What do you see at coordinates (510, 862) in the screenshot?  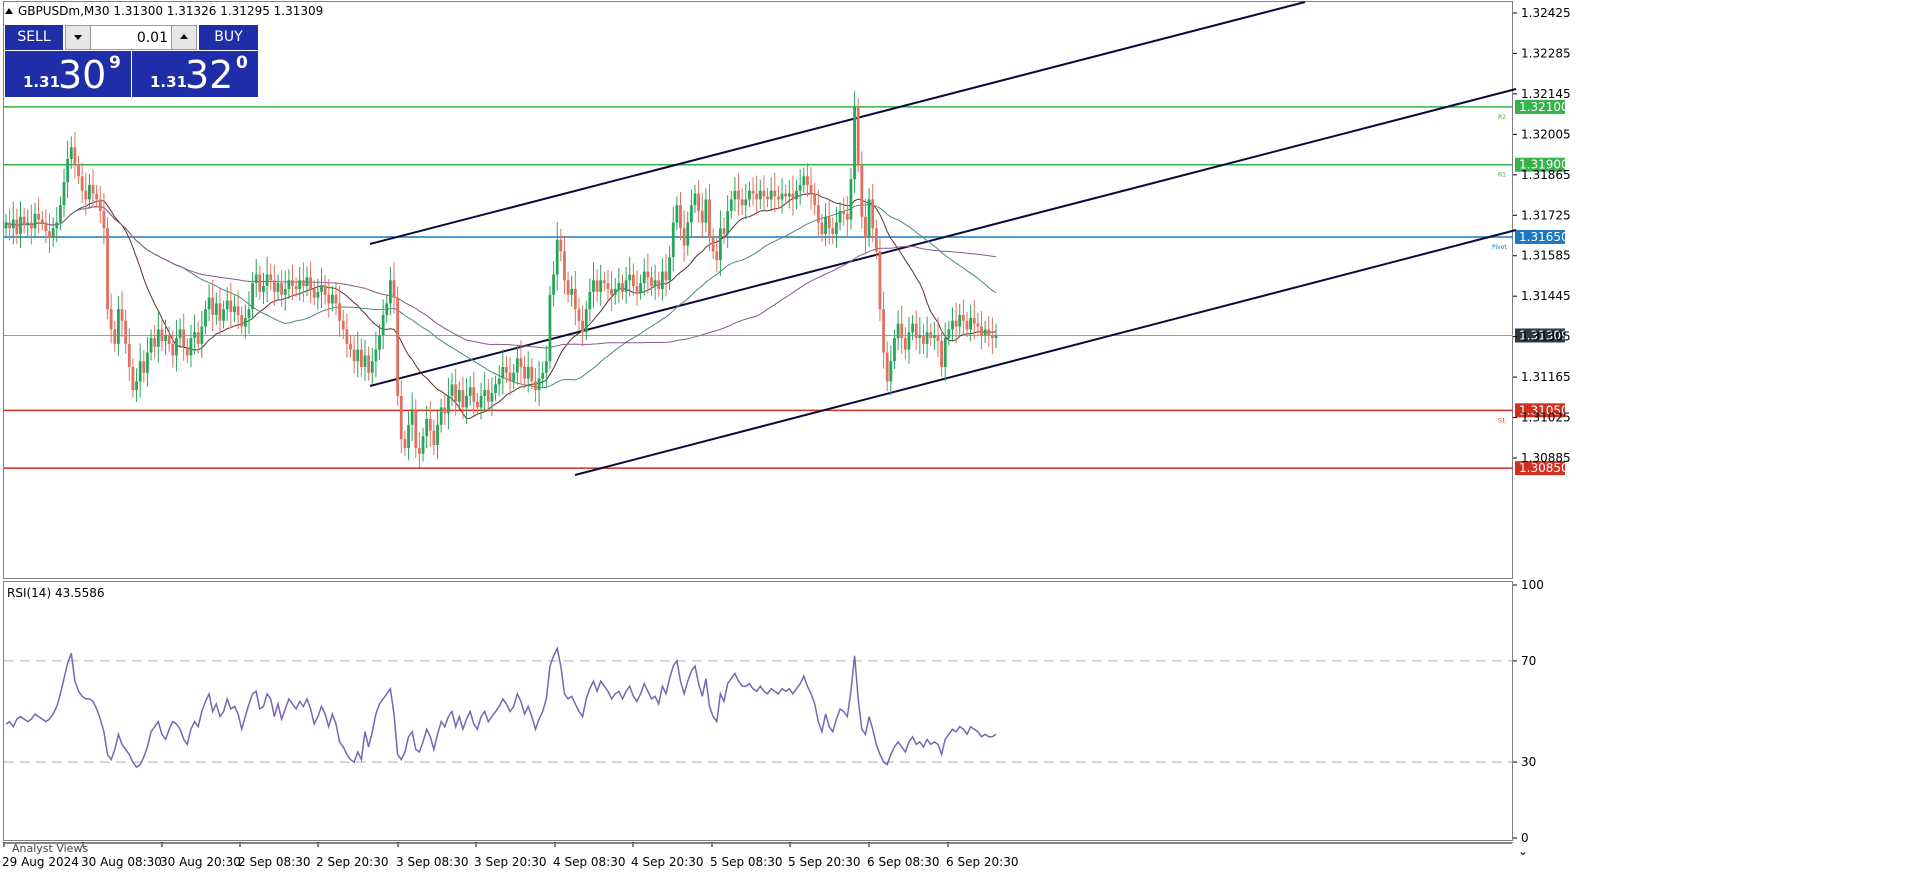 I see `time-label: 3 Sep 20:30` at bounding box center [510, 862].